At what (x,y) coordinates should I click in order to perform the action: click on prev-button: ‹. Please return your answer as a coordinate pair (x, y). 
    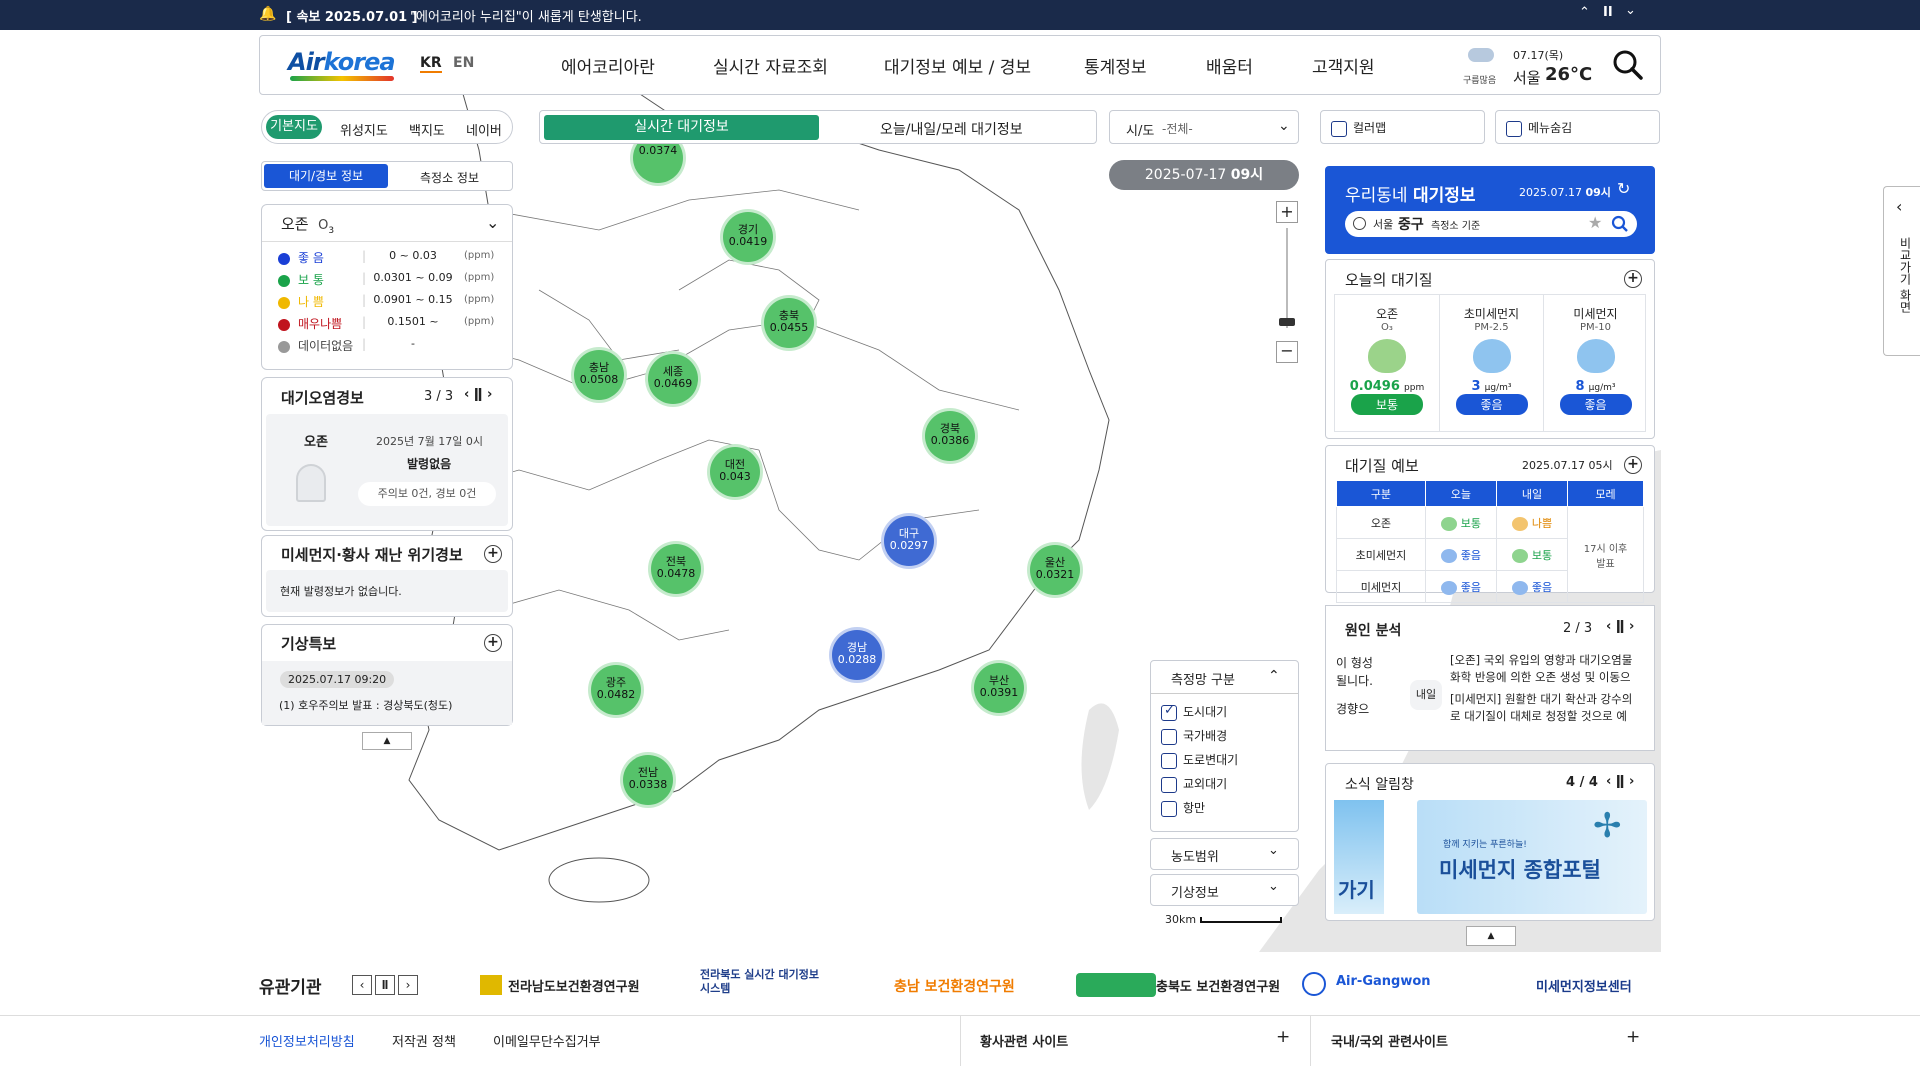
    Looking at the image, I should click on (362, 985).